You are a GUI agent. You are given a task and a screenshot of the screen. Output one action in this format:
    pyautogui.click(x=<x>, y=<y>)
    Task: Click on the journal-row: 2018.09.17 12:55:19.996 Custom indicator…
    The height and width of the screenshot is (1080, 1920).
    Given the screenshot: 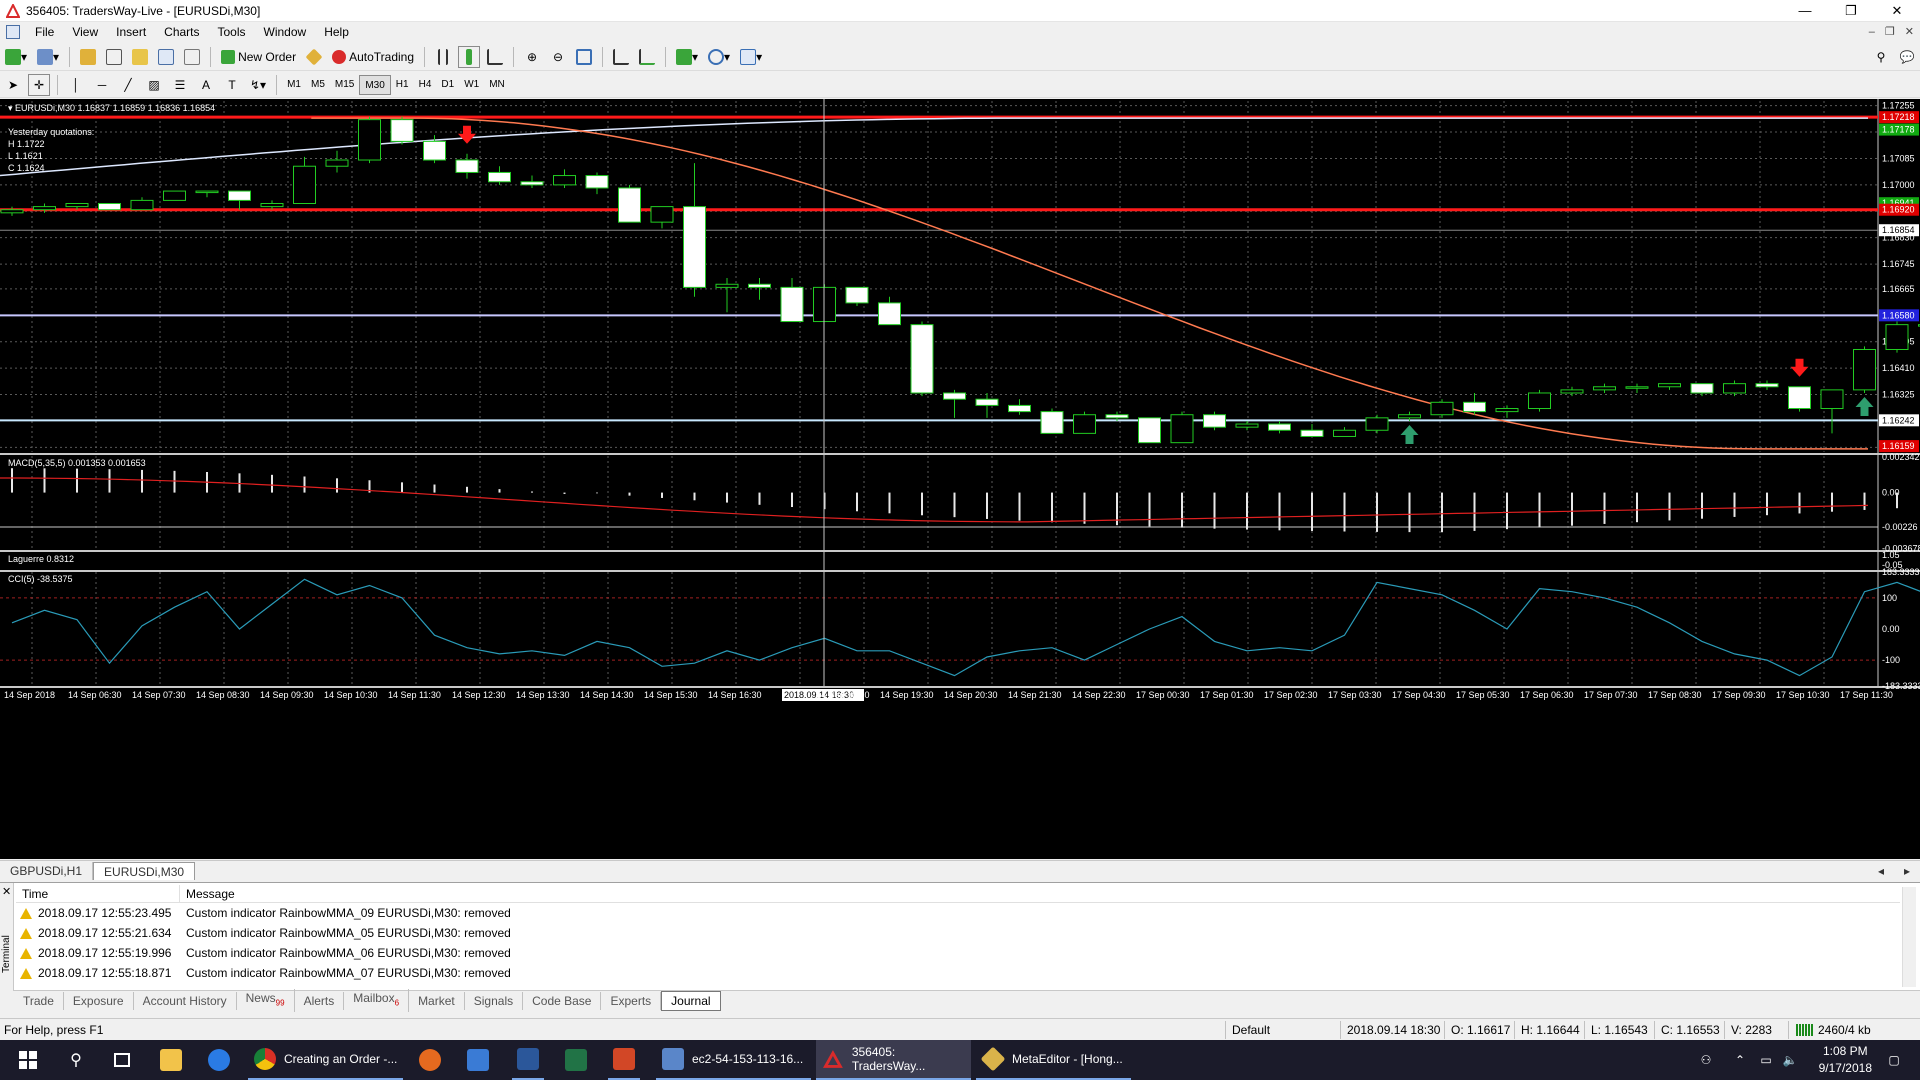 What is the action you would take?
    pyautogui.click(x=958, y=953)
    